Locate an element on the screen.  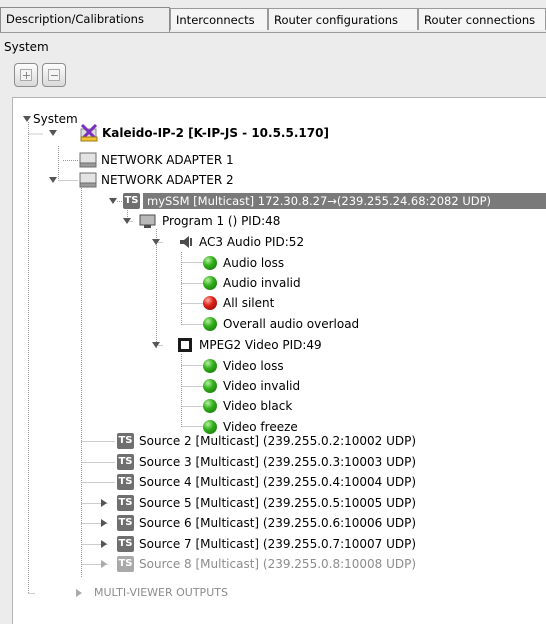
tab-router-connections: Router connections is located at coordinates (482, 19).